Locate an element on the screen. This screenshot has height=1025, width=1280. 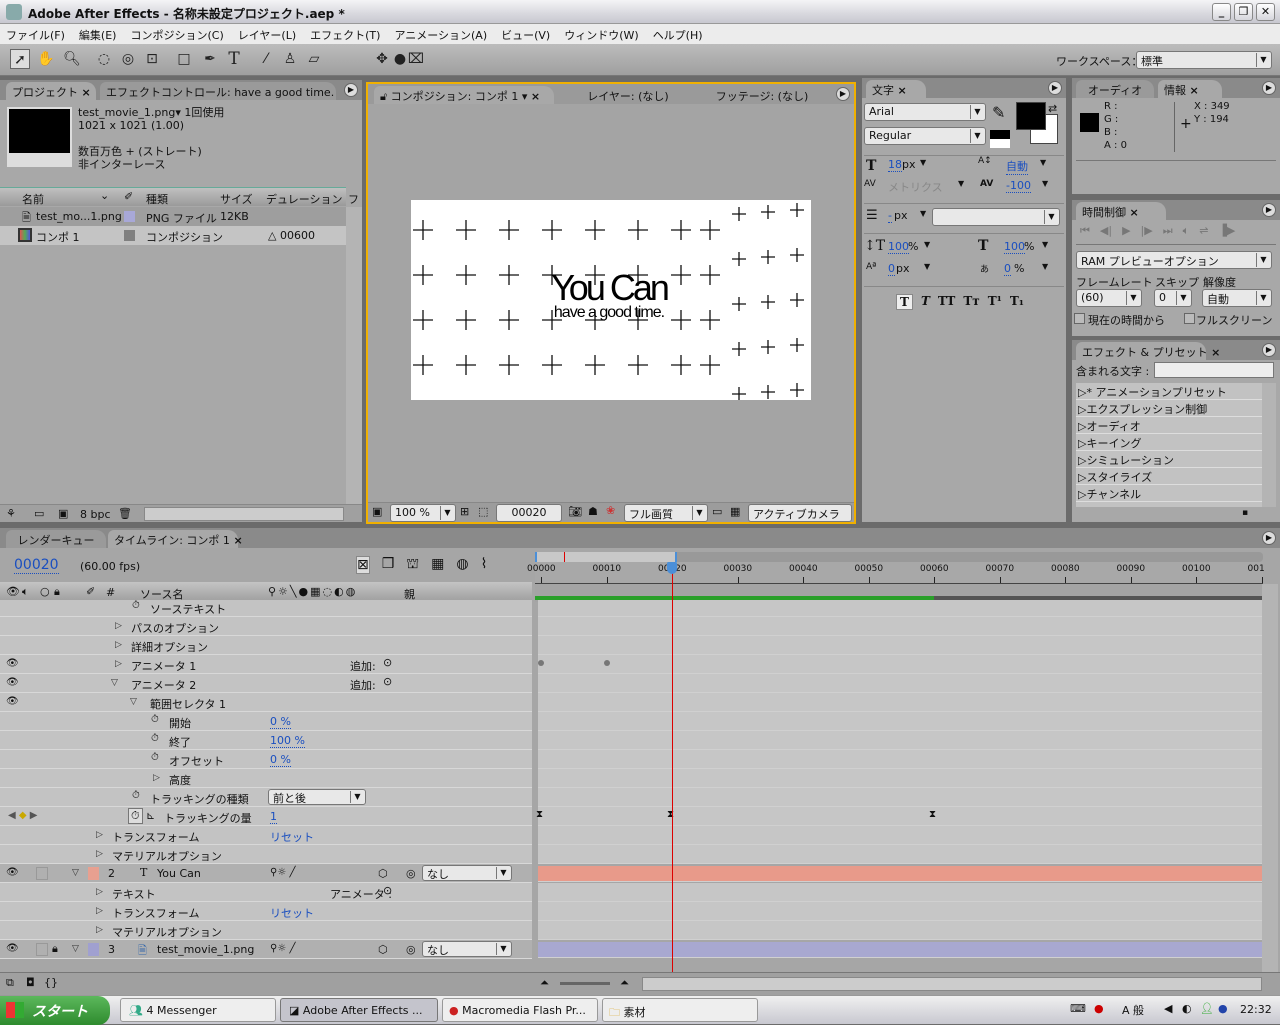
black-white-swatch is located at coordinates (1000, 139).